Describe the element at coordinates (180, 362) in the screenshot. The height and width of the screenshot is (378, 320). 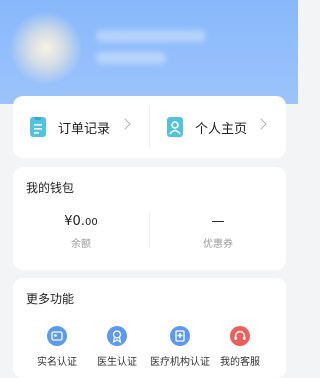
I see `medical-institution-verification-label: 医疗机构认证` at that location.